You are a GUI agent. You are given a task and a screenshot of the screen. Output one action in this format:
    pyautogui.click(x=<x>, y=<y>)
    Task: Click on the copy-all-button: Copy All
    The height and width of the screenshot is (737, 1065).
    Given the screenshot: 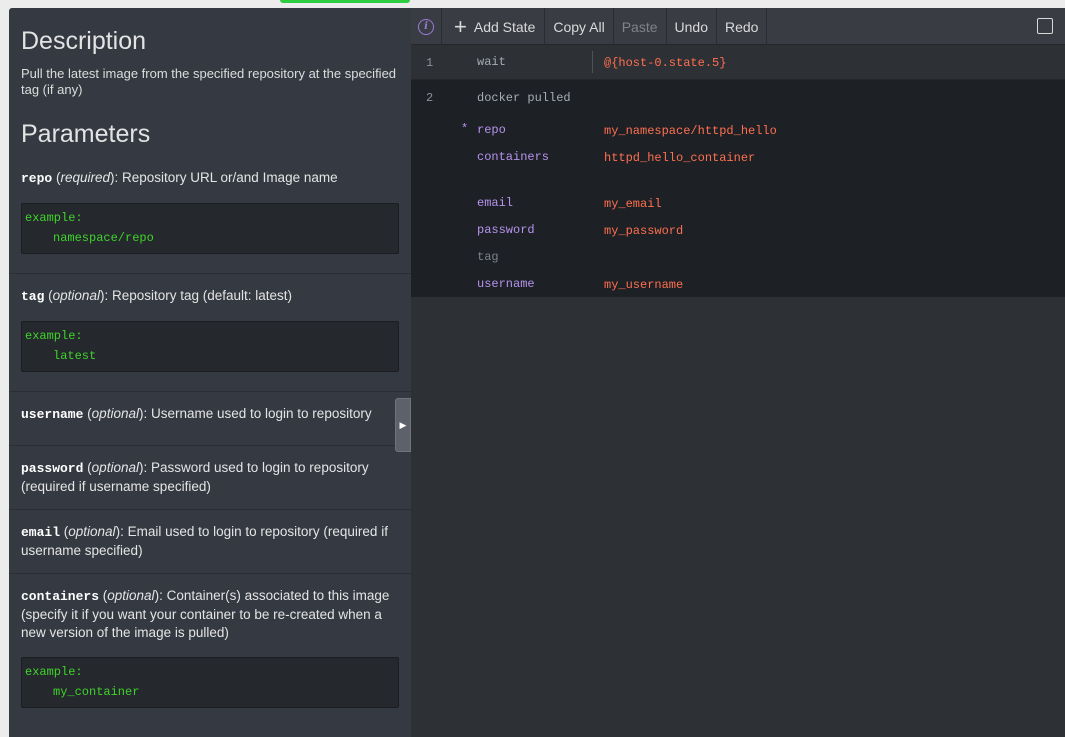 What is the action you would take?
    pyautogui.click(x=579, y=26)
    